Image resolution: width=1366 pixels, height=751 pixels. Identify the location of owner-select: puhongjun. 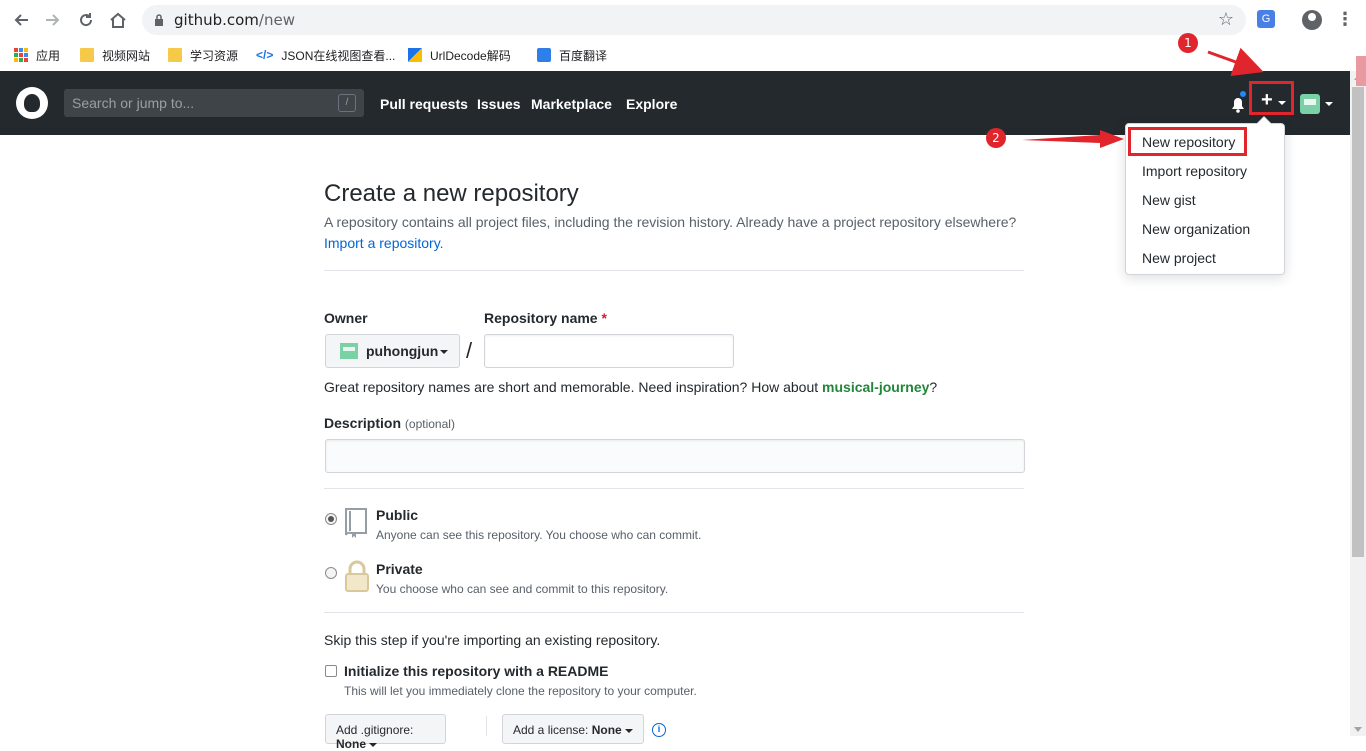
(392, 351).